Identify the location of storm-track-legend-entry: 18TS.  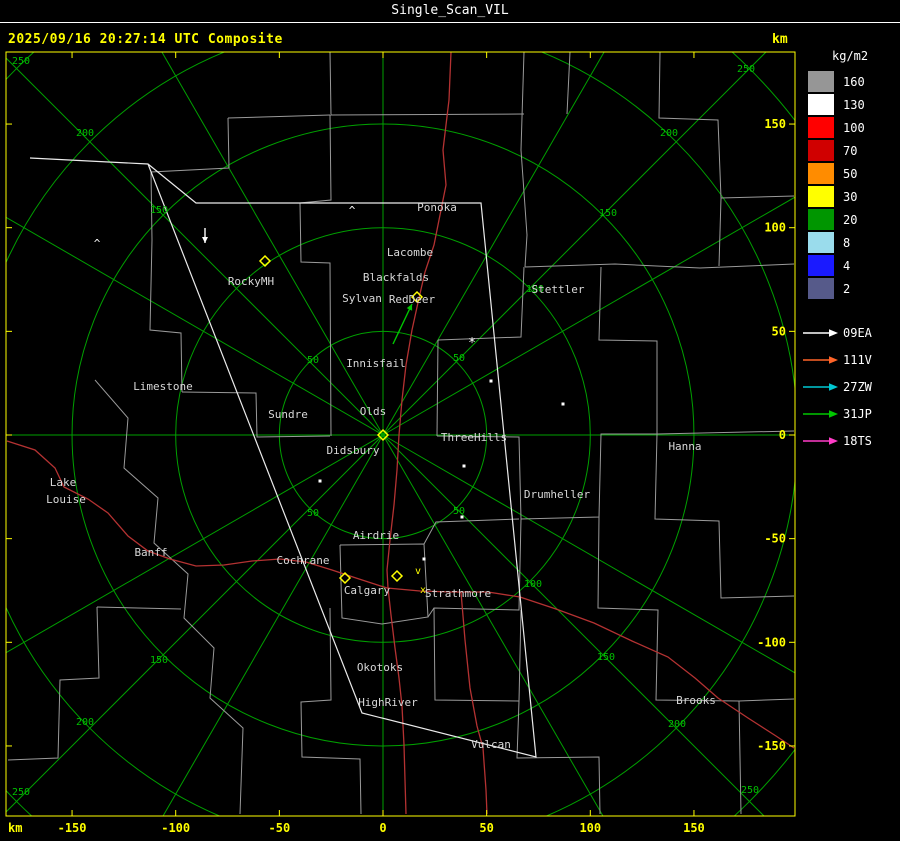
(851, 440).